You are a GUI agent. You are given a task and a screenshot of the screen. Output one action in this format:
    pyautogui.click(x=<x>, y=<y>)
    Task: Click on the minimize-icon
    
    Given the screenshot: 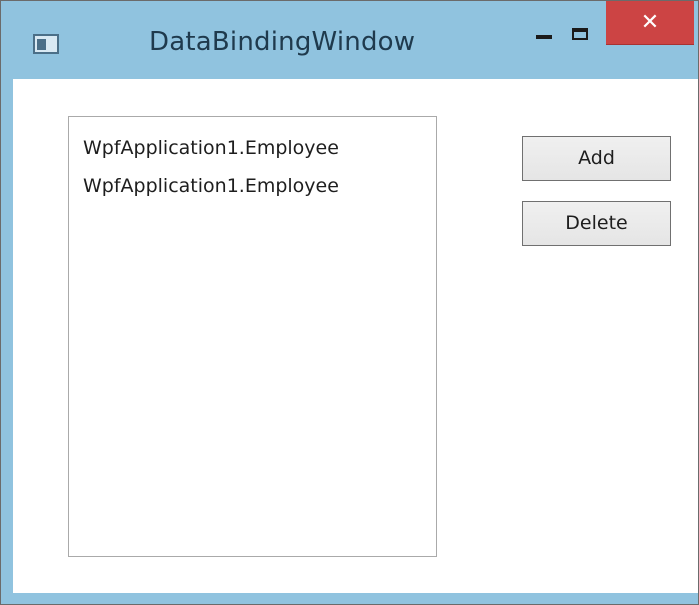 What is the action you would take?
    pyautogui.click(x=544, y=37)
    